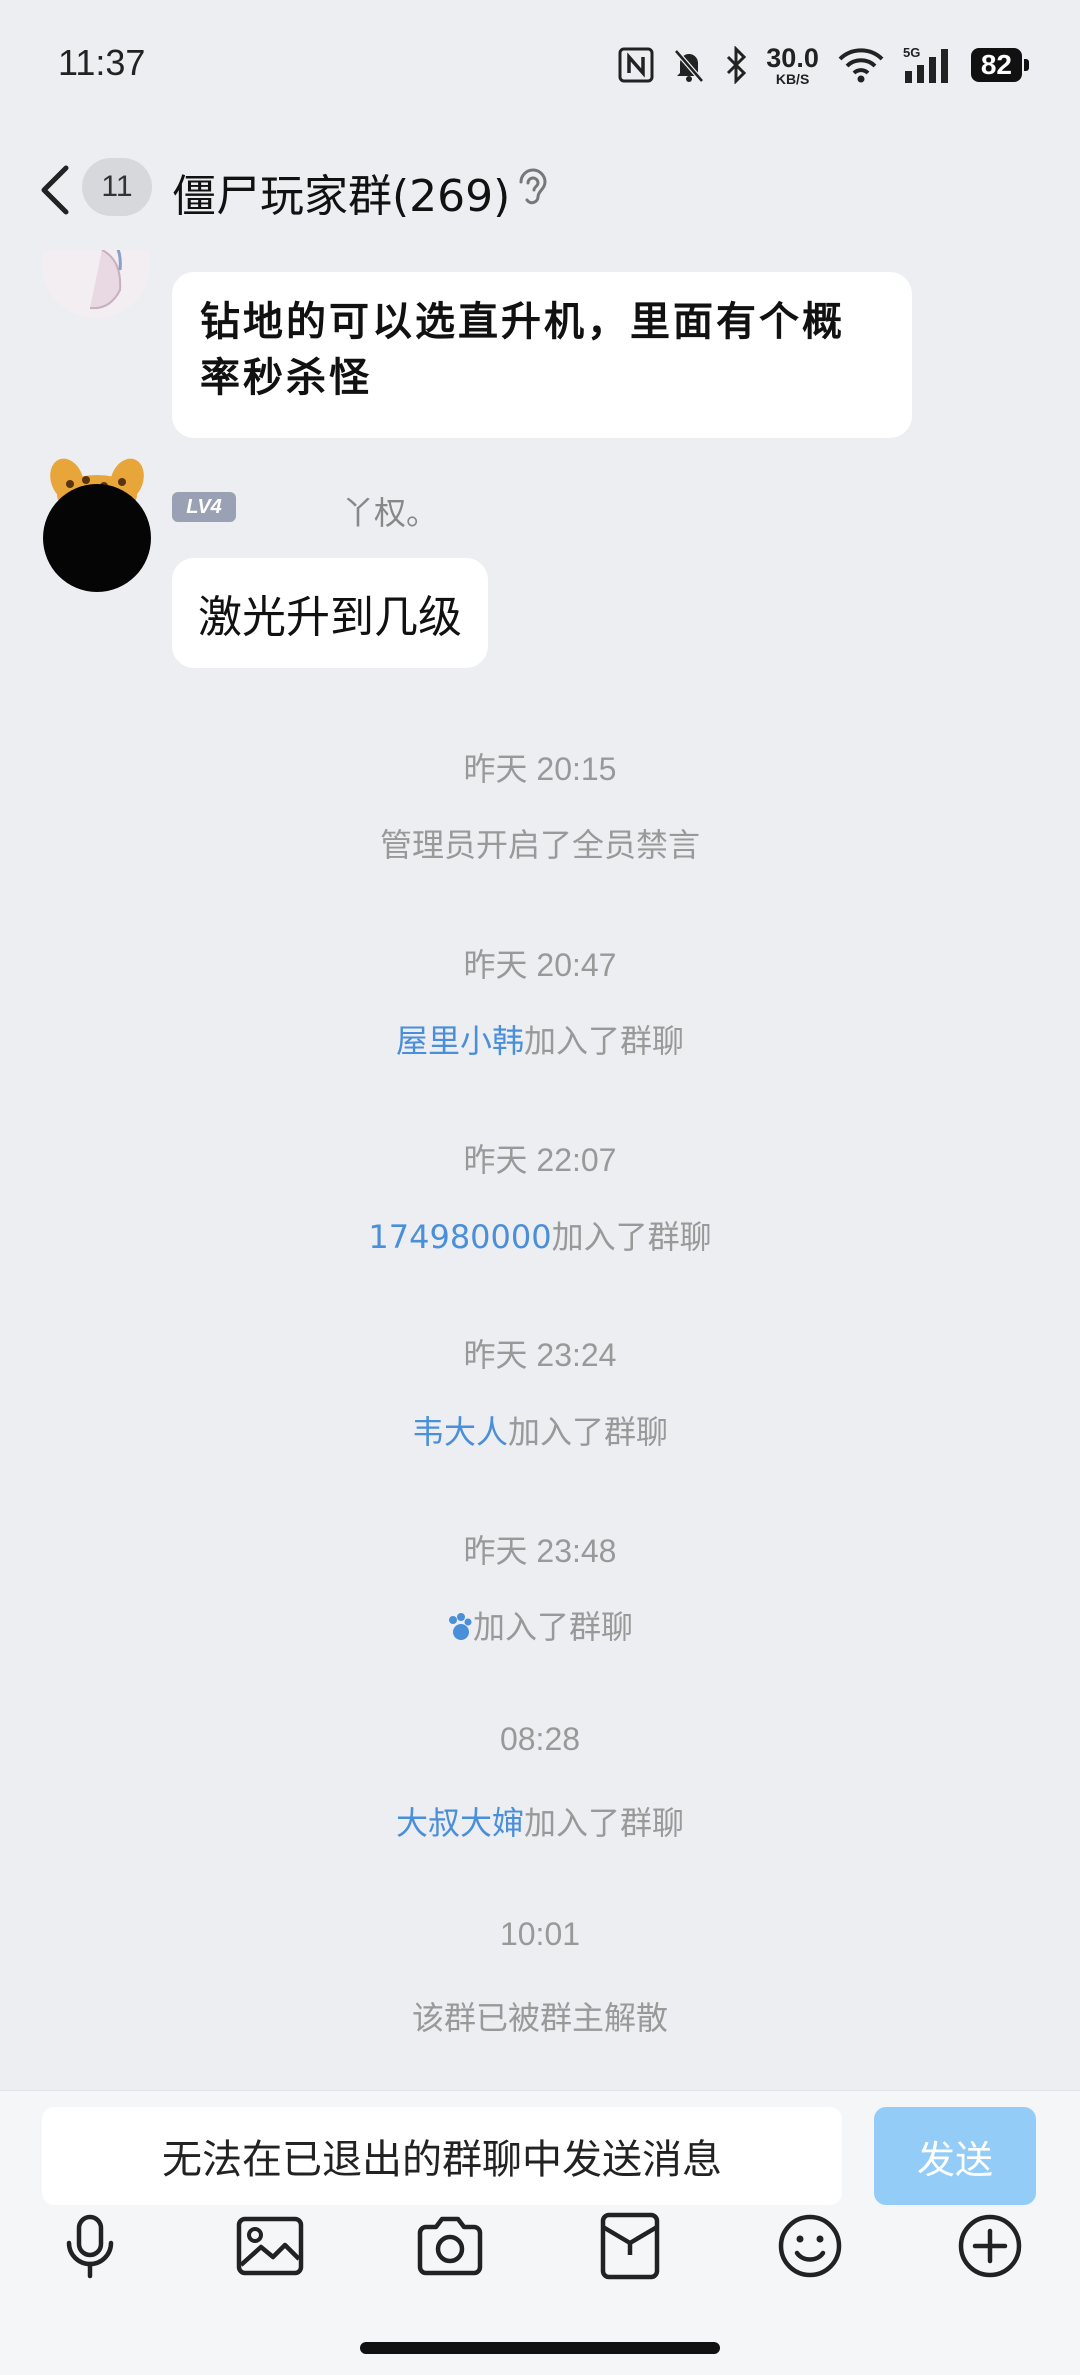 Image resolution: width=1080 pixels, height=2375 pixels. Describe the element at coordinates (990, 2246) in the screenshot. I see `plus-icon` at that location.